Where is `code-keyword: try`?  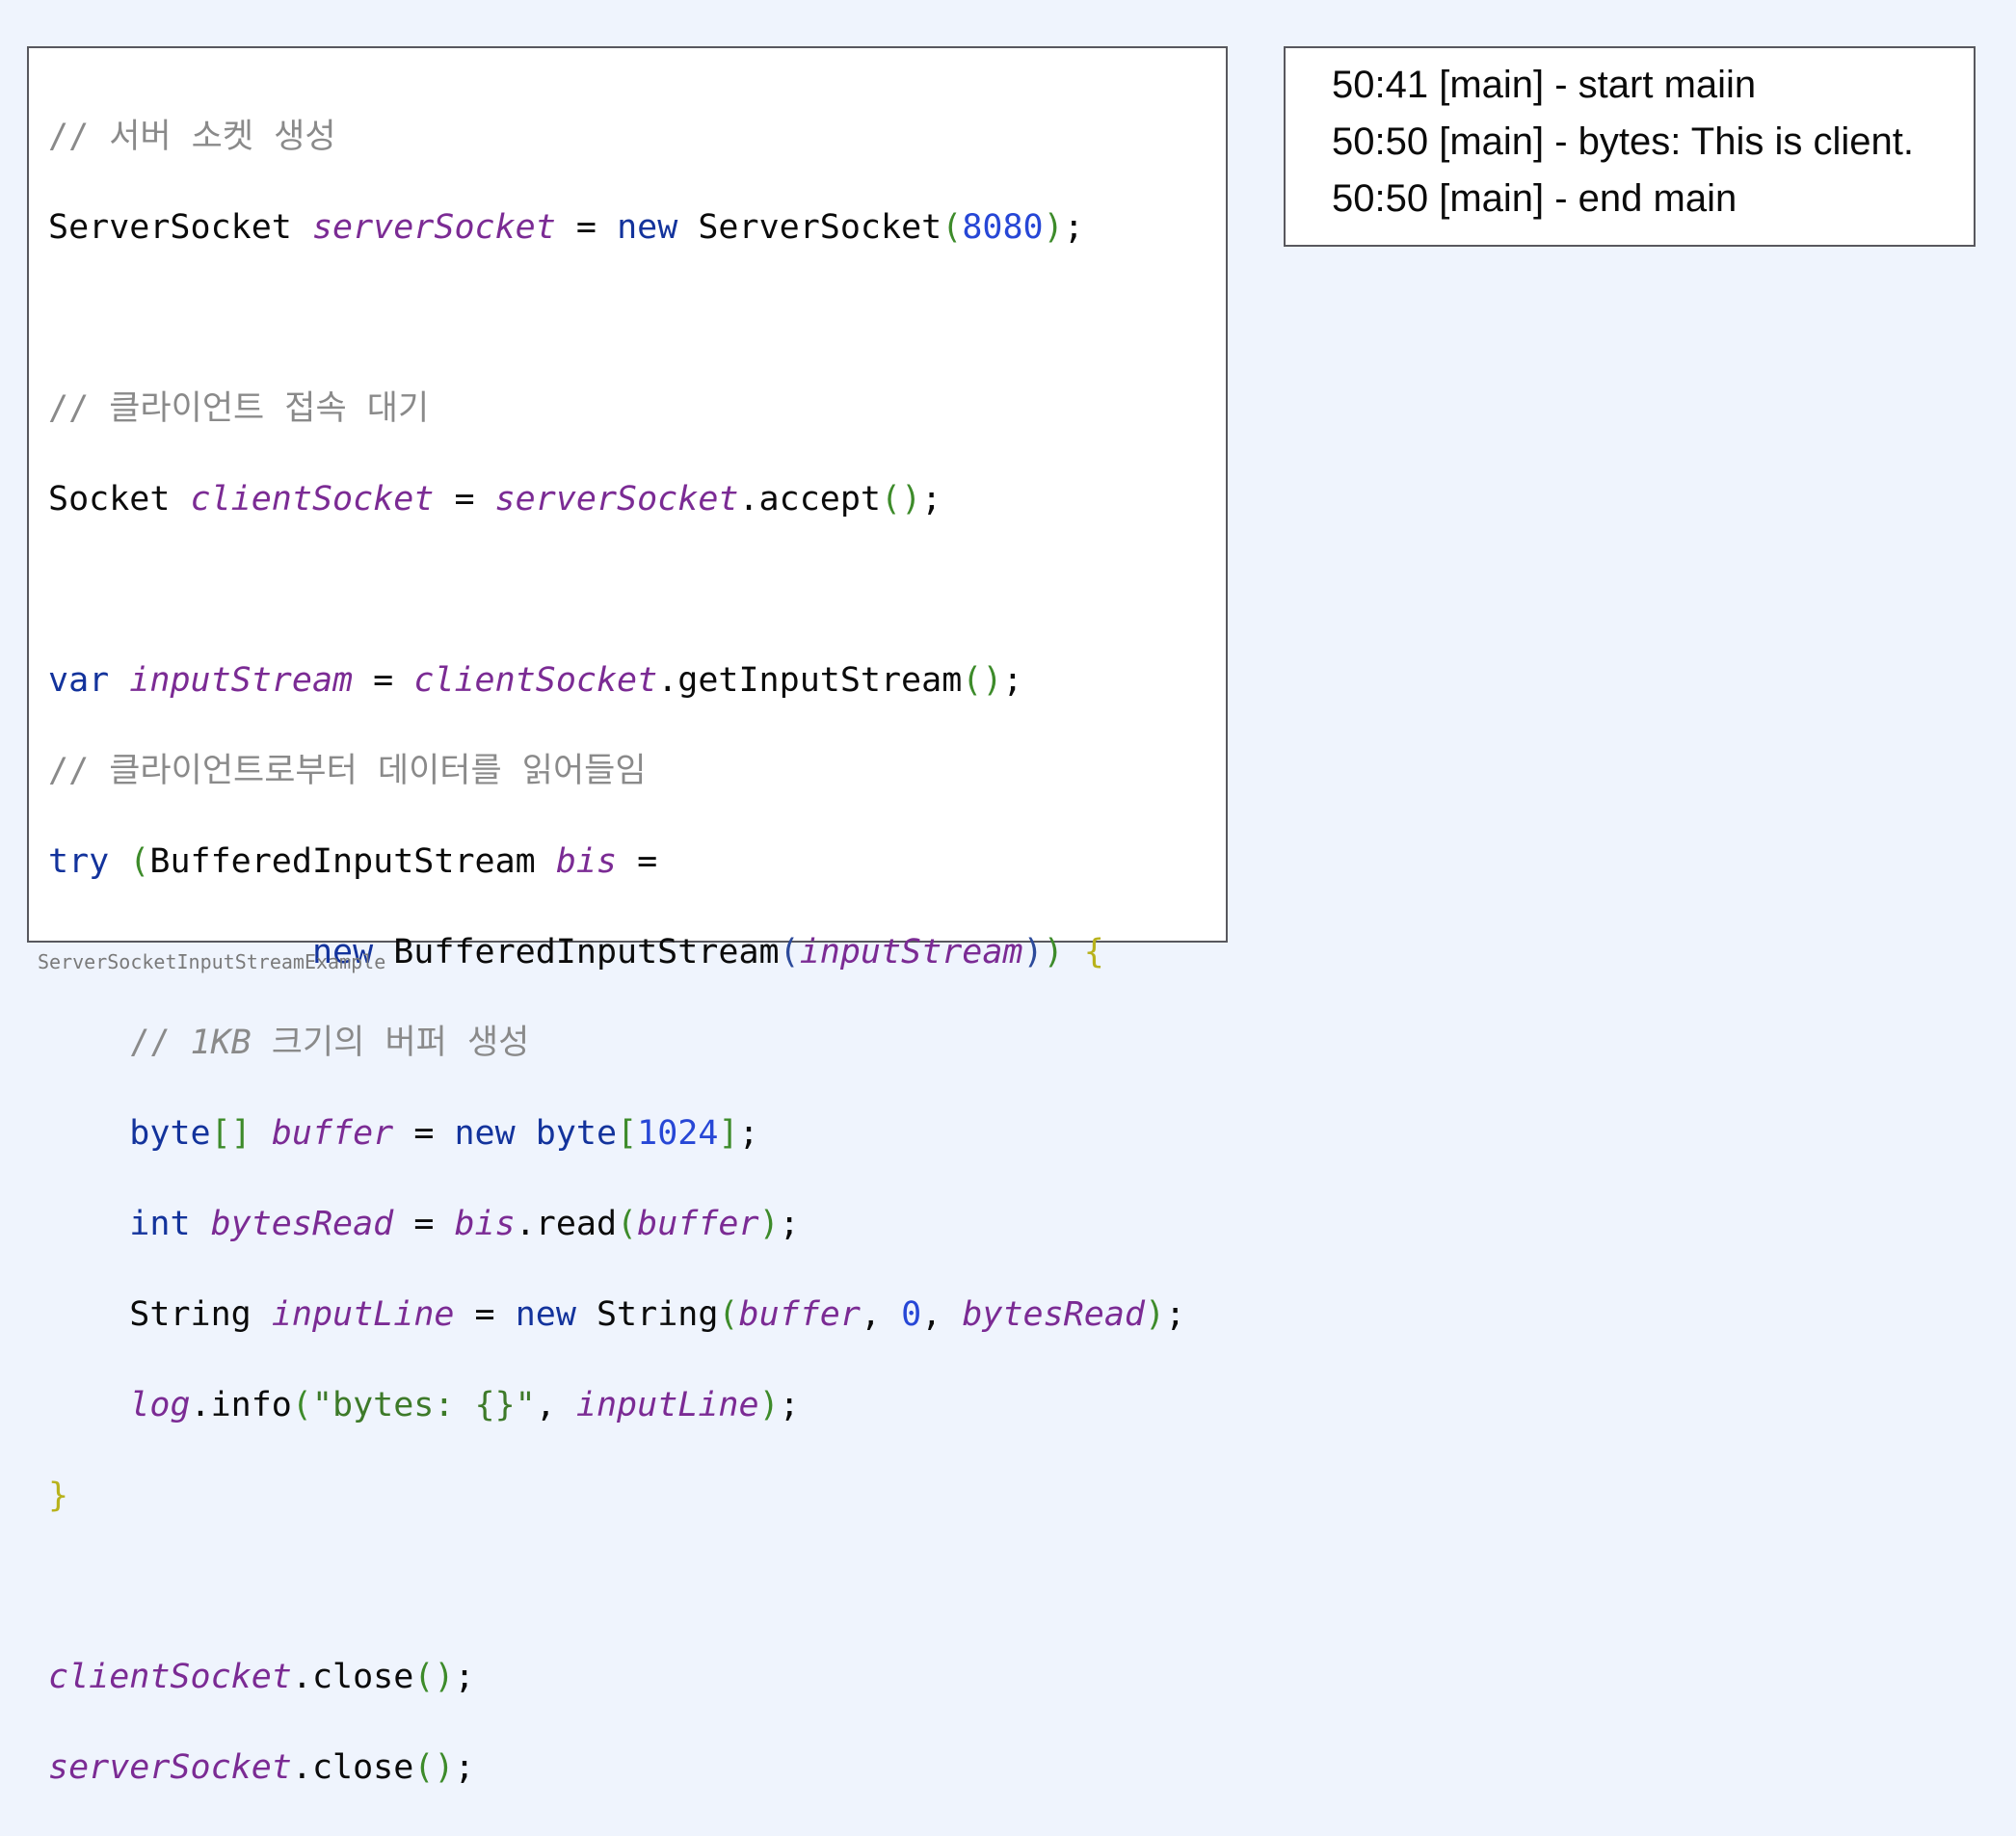 code-keyword: try is located at coordinates (79, 862).